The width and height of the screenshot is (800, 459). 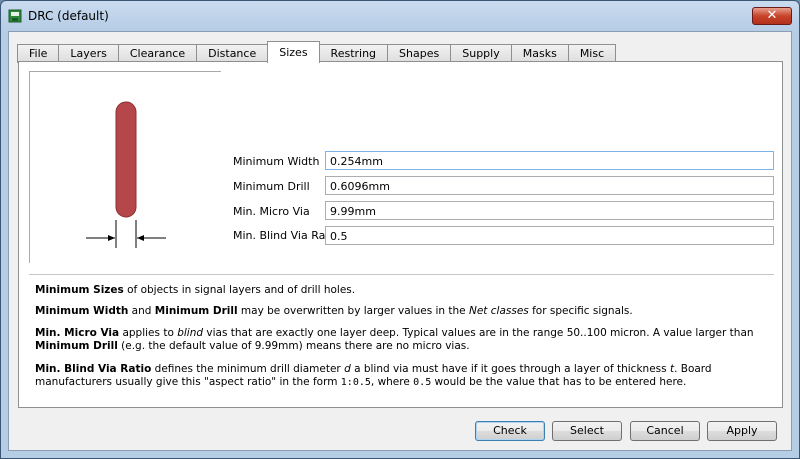 I want to click on arrowhead-right, so click(x=140, y=238).